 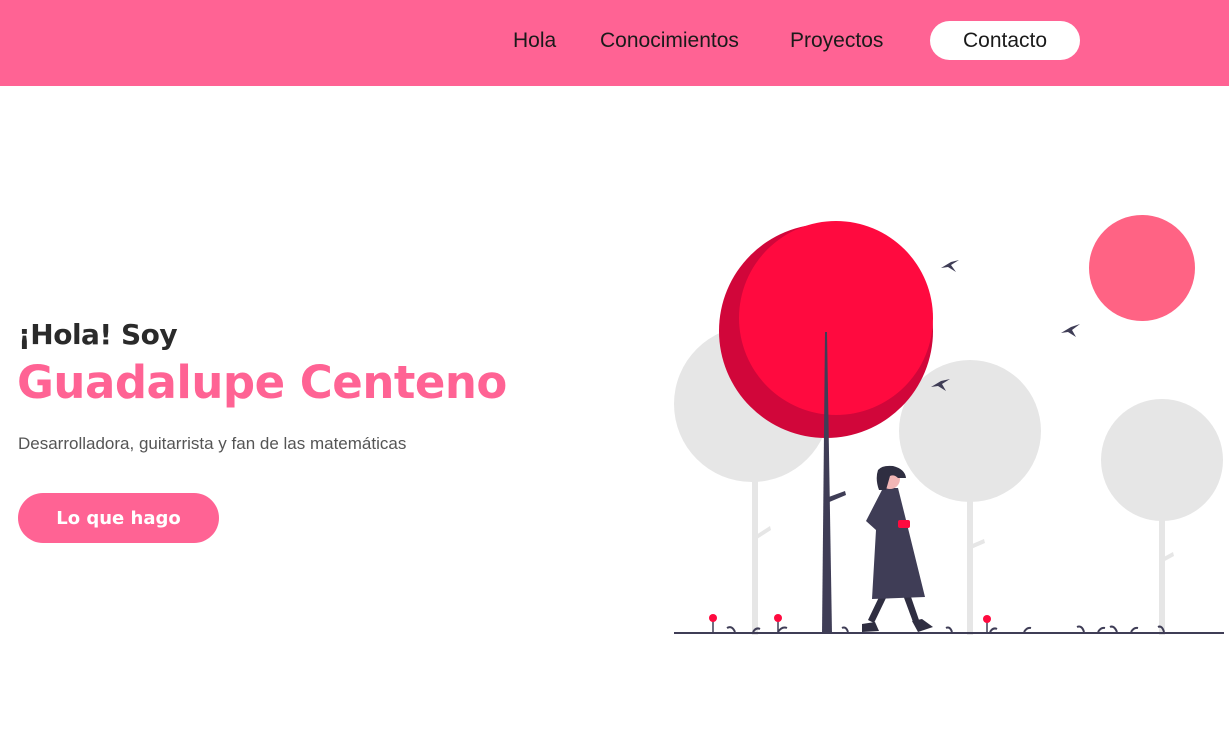 I want to click on walking-woman-figure, so click(x=897, y=548).